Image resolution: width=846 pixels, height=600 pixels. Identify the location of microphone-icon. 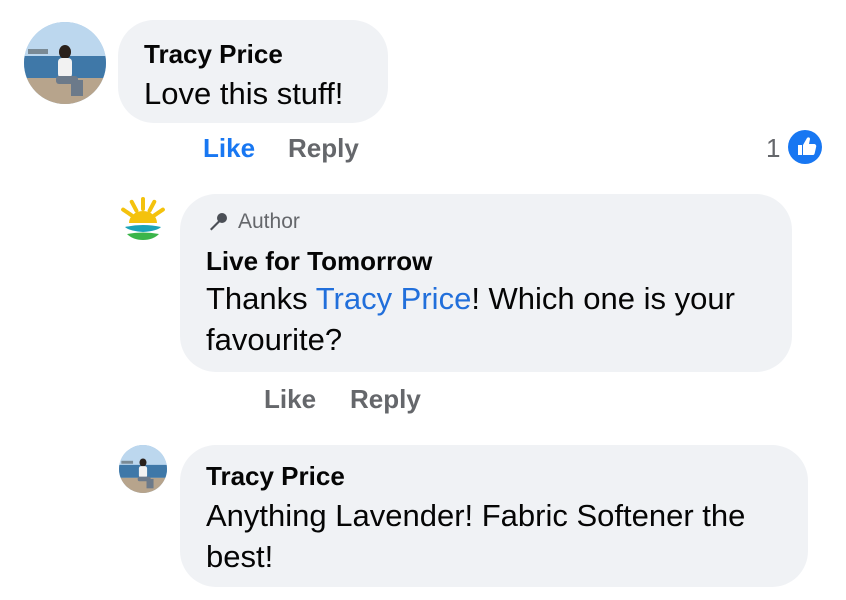
(218, 222).